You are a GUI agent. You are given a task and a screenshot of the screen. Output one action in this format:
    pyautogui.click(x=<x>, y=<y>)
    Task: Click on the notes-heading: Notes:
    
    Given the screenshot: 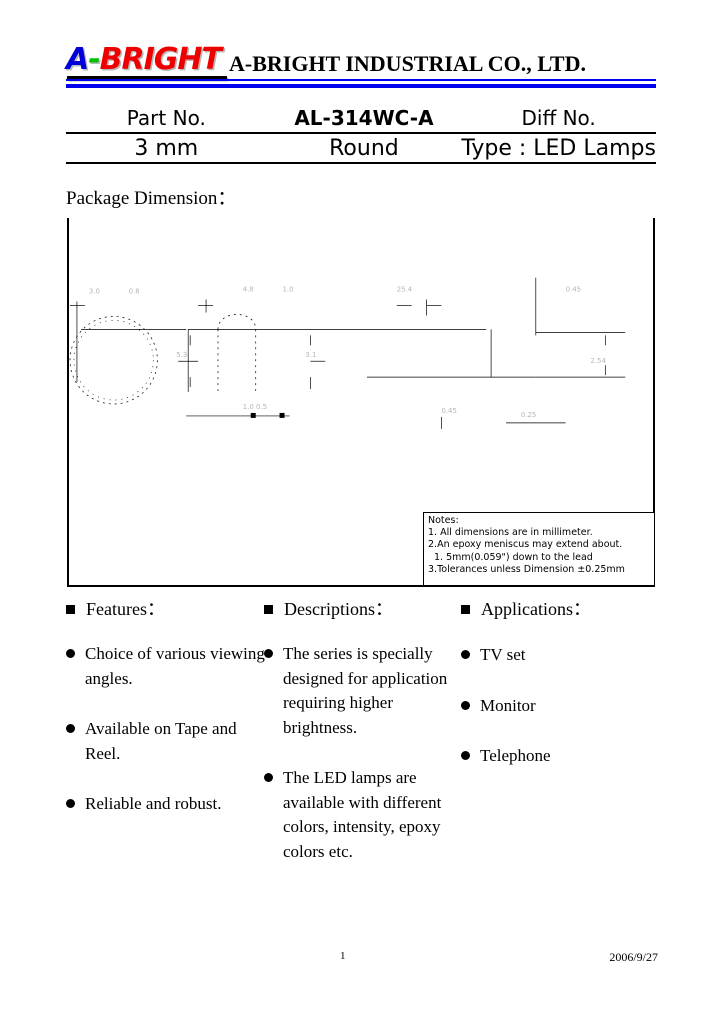 What is the action you would take?
    pyautogui.click(x=443, y=520)
    